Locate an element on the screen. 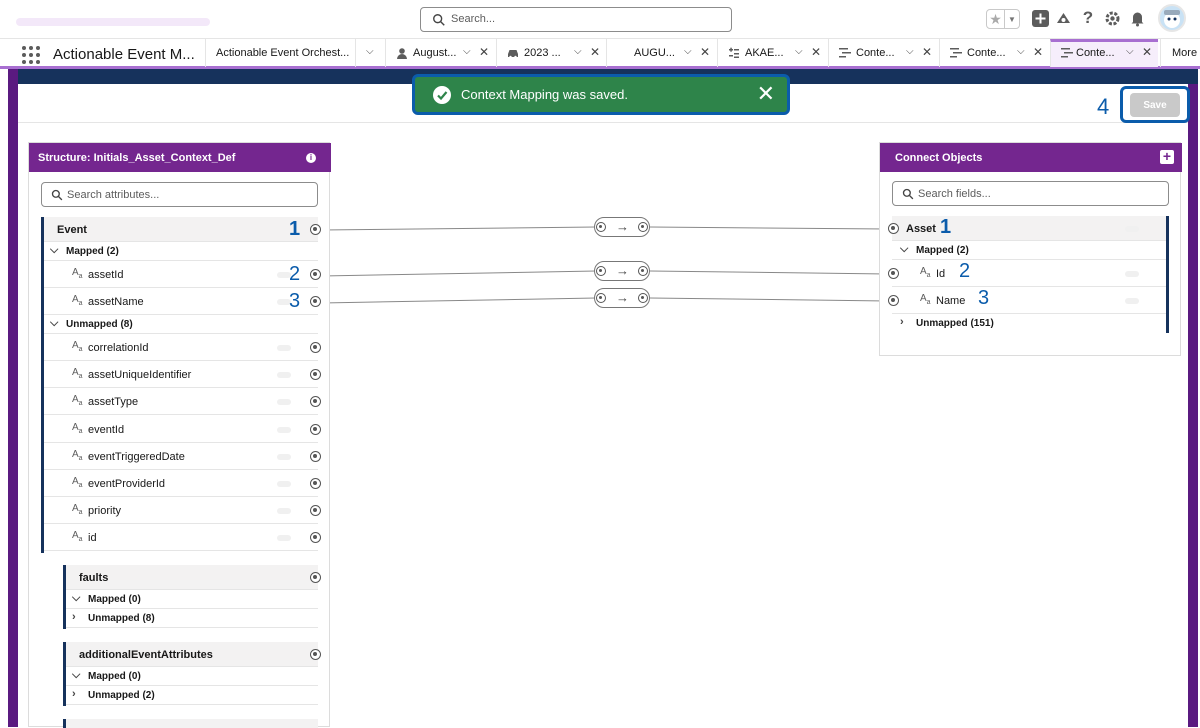 This screenshot has height=728, width=1200. success-toast: Context Mapping was saved. ✕ is located at coordinates (601, 94).